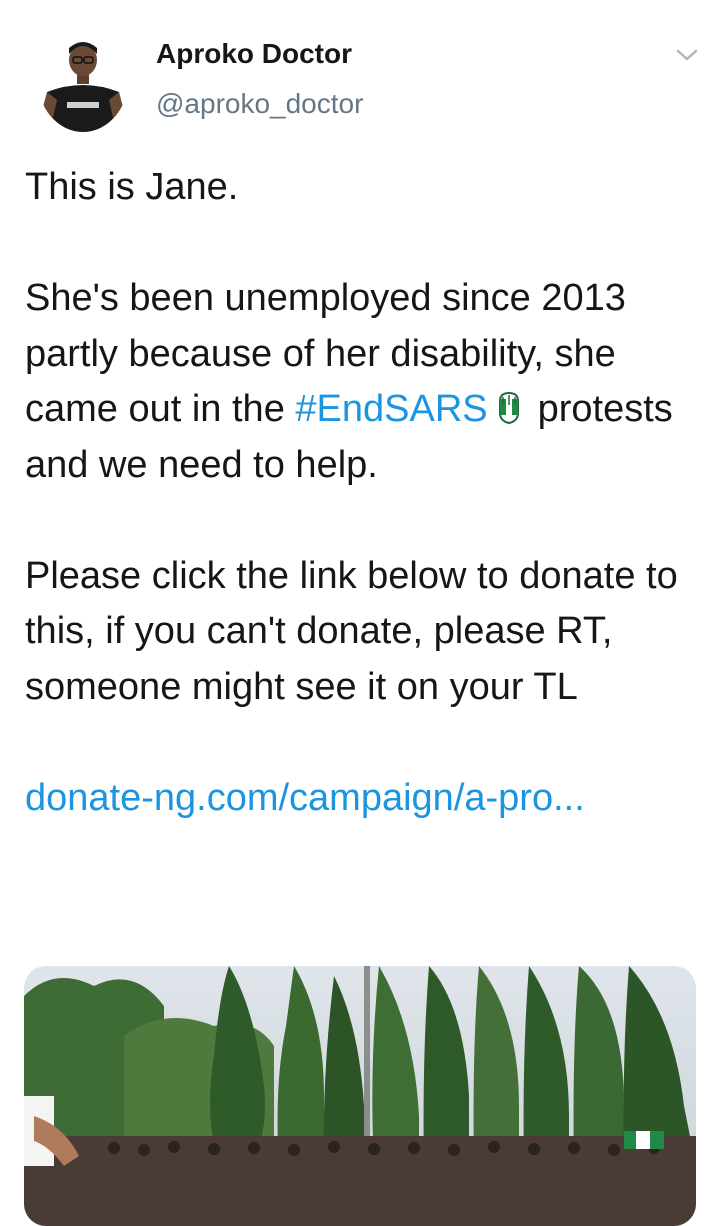 The image size is (720, 1226). Describe the element at coordinates (259, 104) in the screenshot. I see `author-handle: @aproko_doctor` at that location.